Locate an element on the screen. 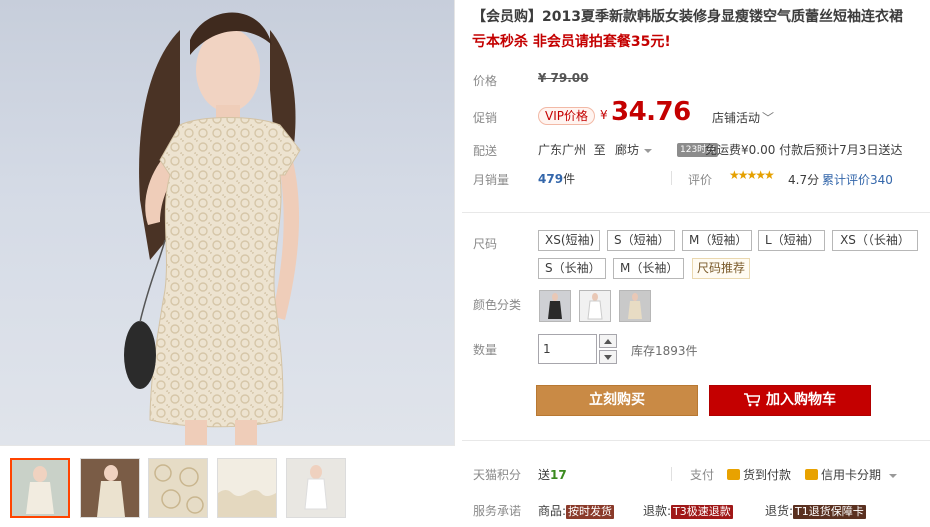 This screenshot has width=930, height=527. size-option: XS(短袖) is located at coordinates (569, 240).